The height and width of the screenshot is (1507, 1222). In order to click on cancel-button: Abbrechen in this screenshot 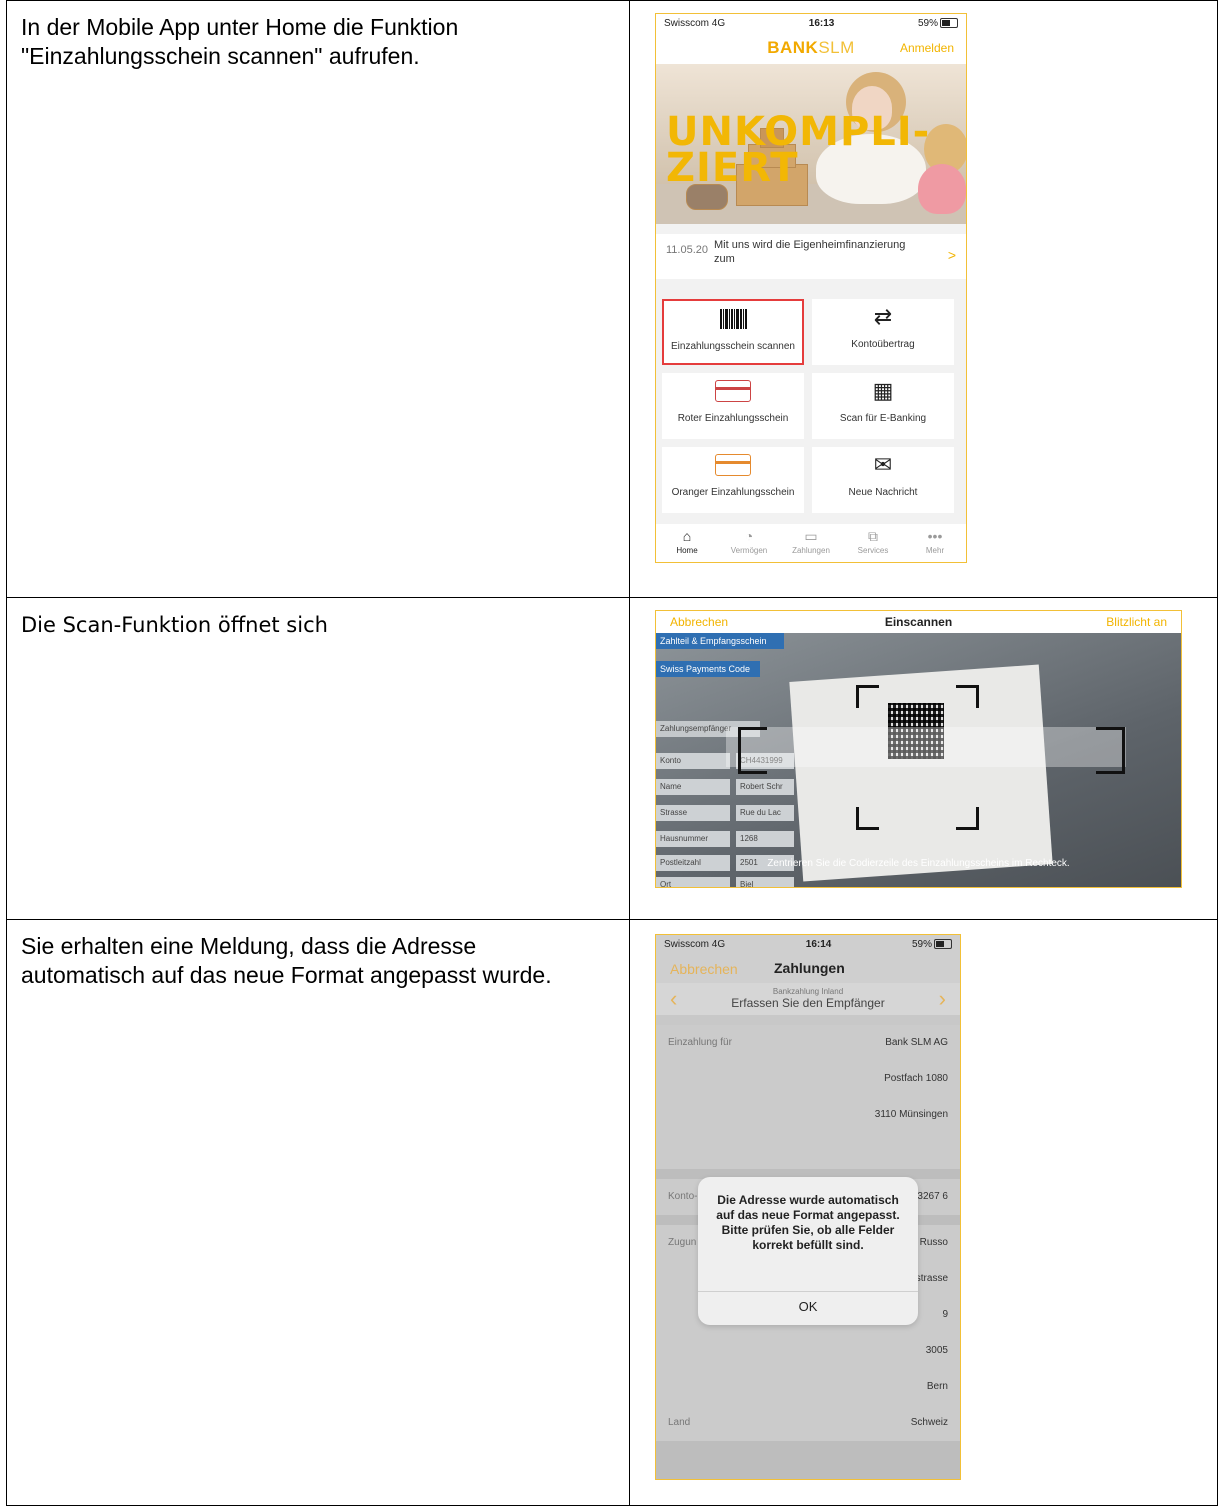, I will do `click(704, 969)`.